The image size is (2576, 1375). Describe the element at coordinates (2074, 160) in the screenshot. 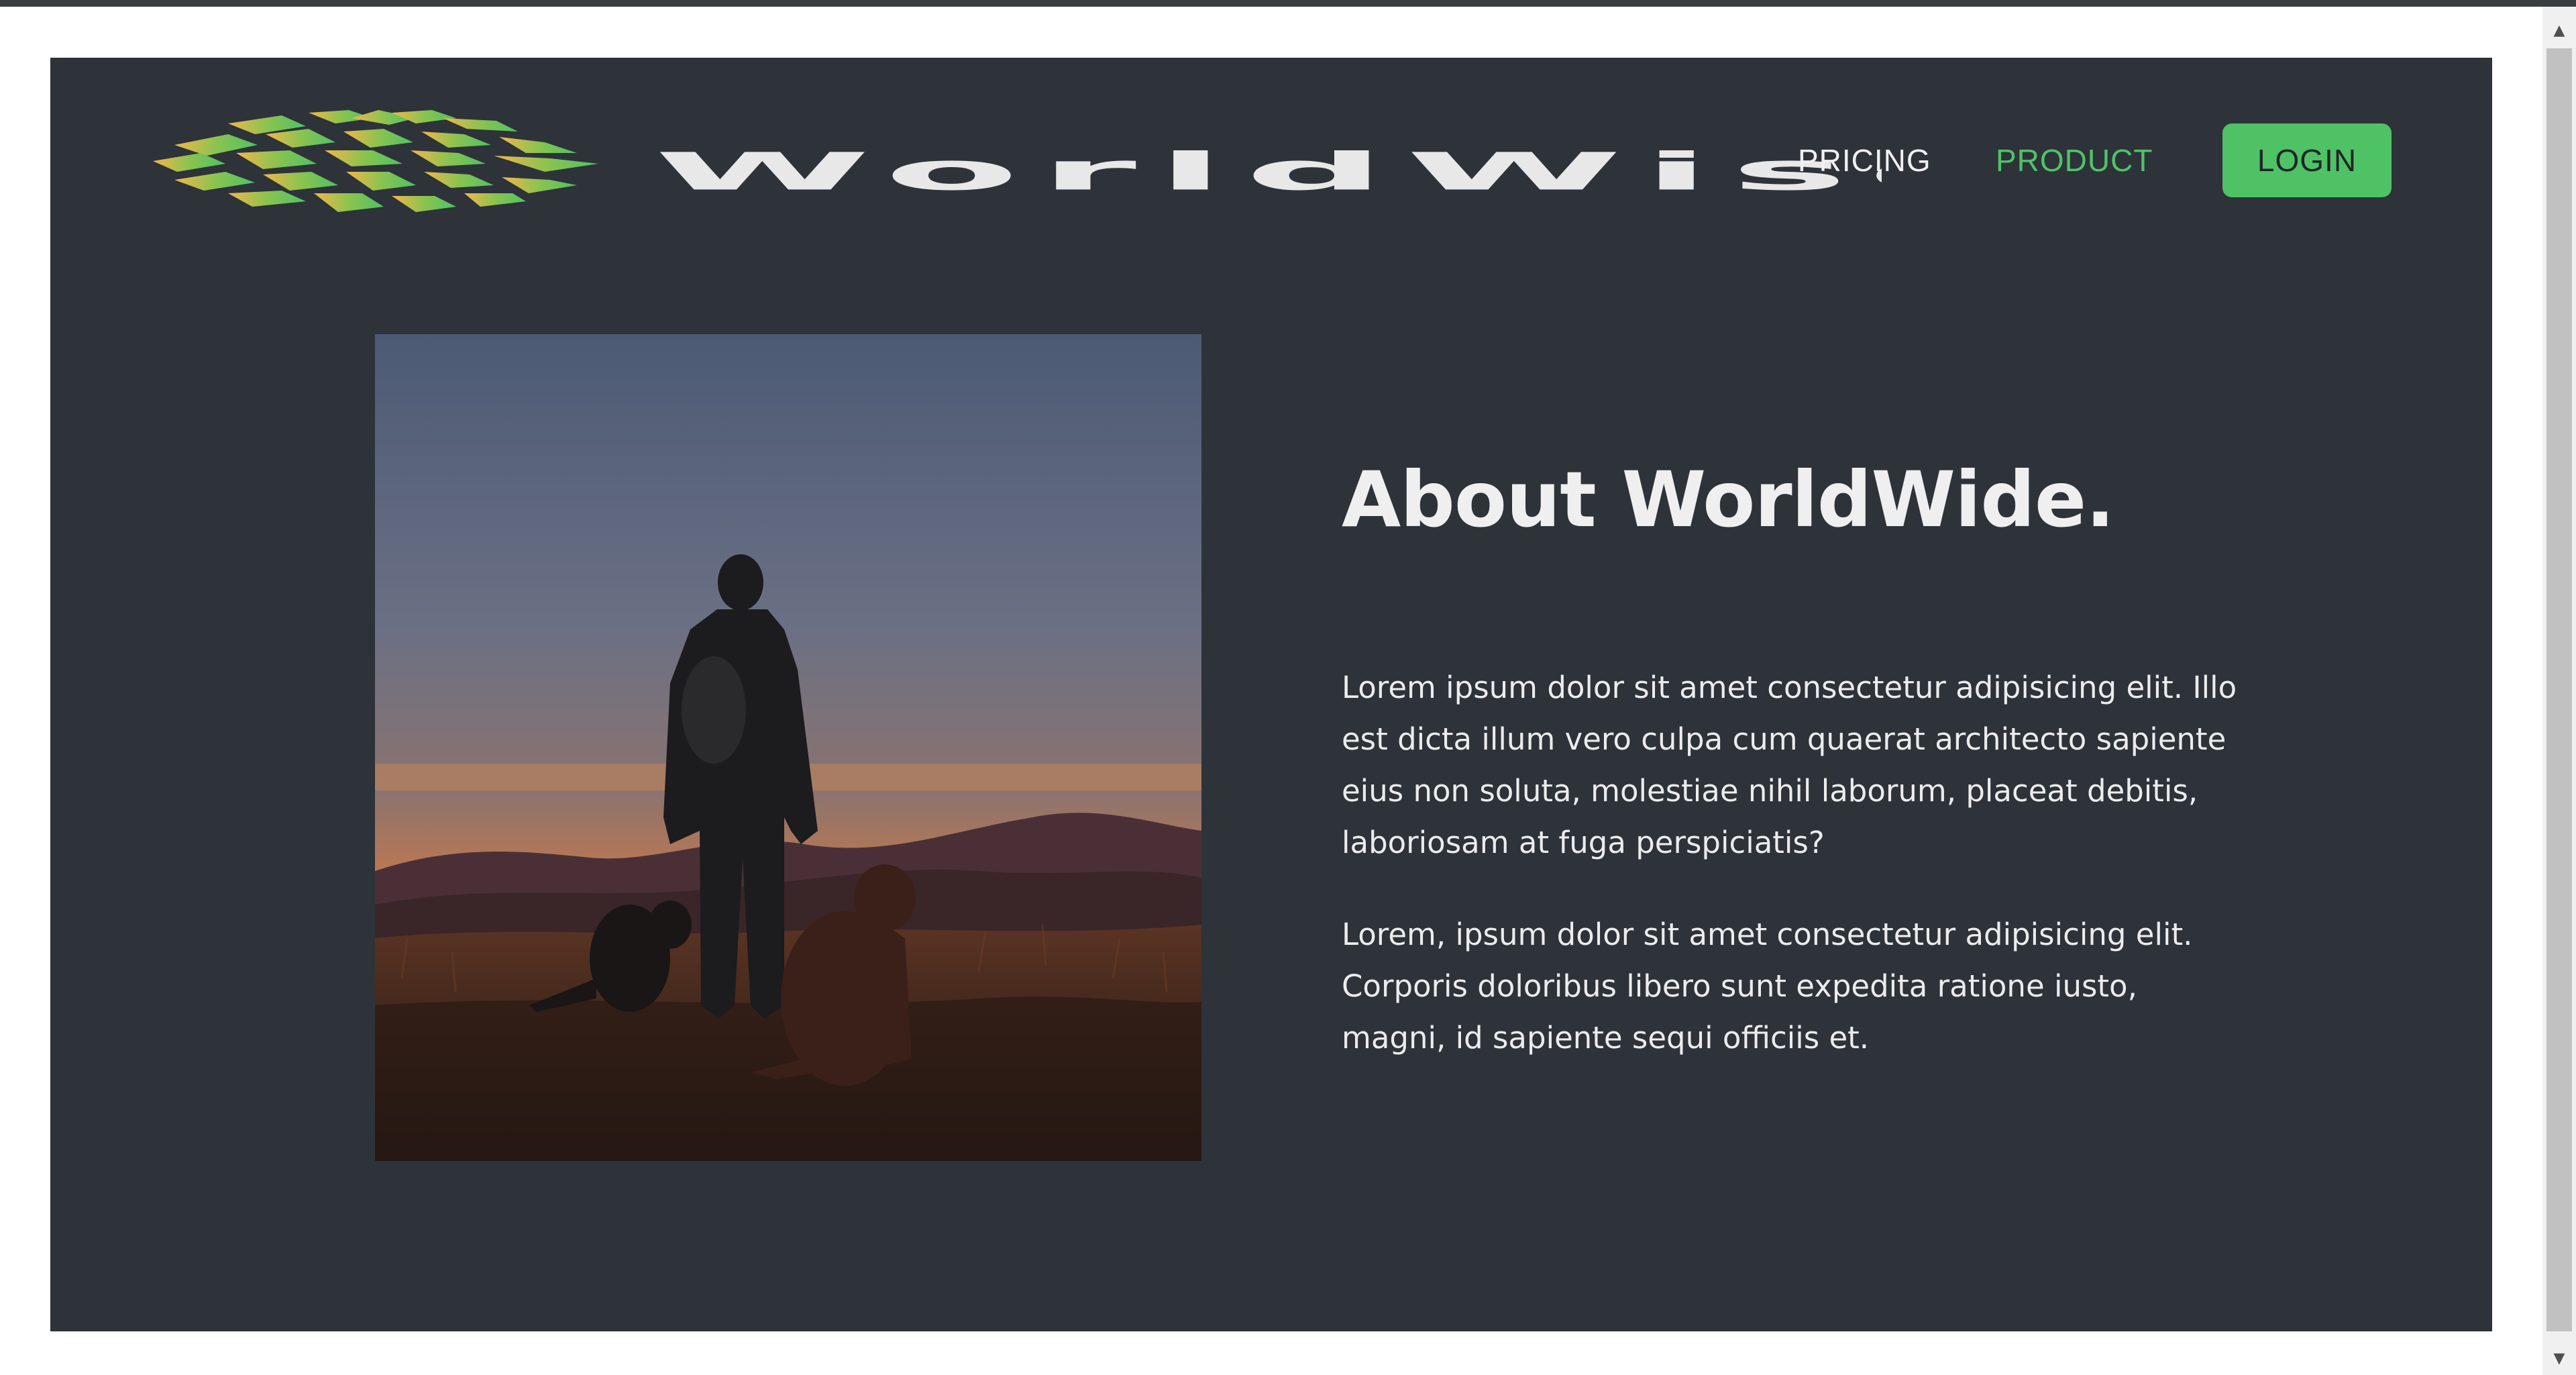

I see `nav-link-product: PRODUCT` at that location.